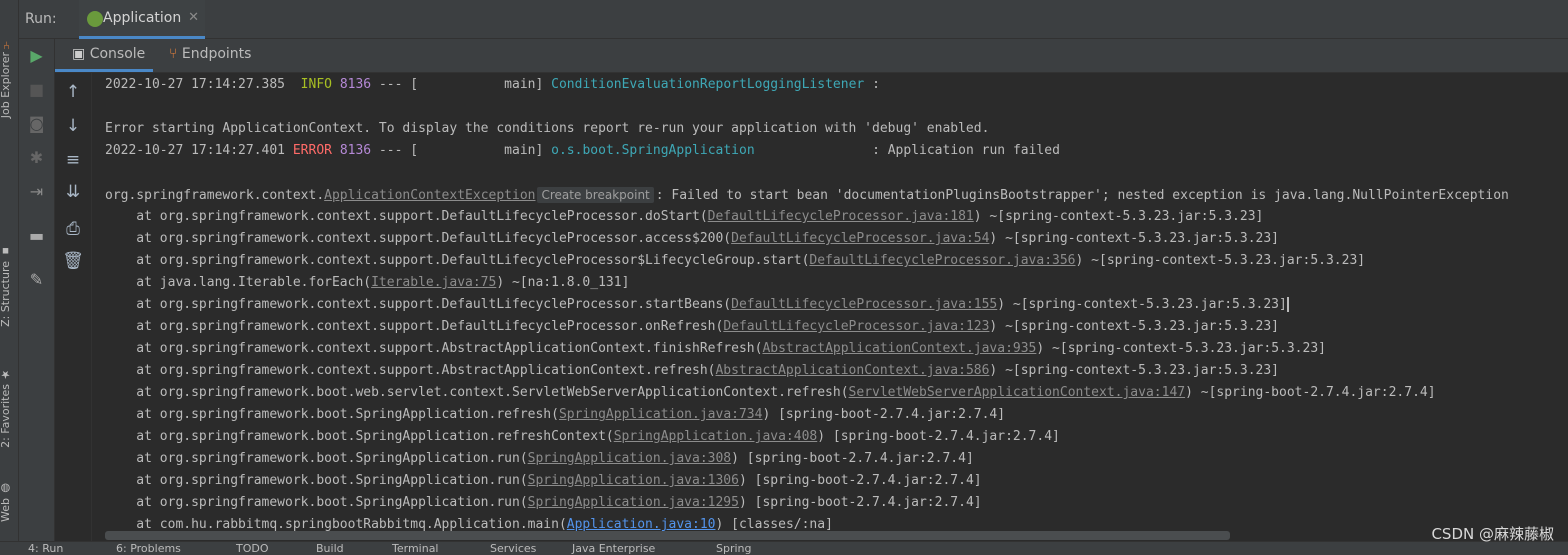  Describe the element at coordinates (856, 326) in the screenshot. I see `source-link: DefaultLifecycleProcessor.java:123` at that location.